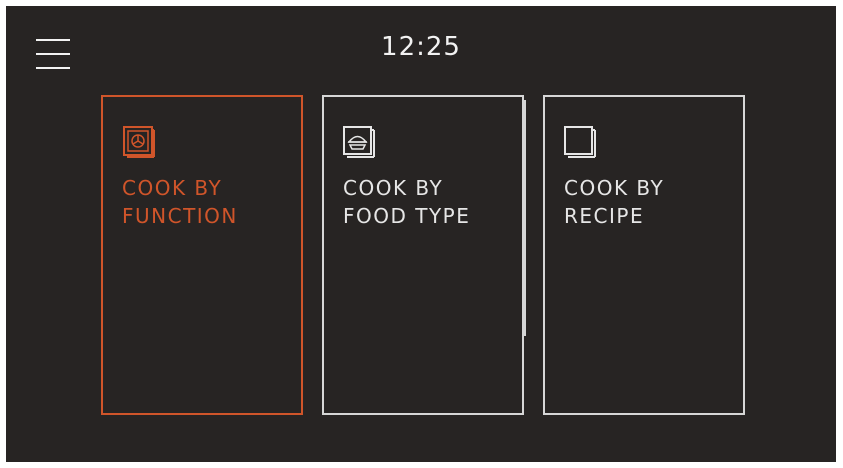  Describe the element at coordinates (180, 202) in the screenshot. I see `card-label: COOK BY FUNCTION` at that location.